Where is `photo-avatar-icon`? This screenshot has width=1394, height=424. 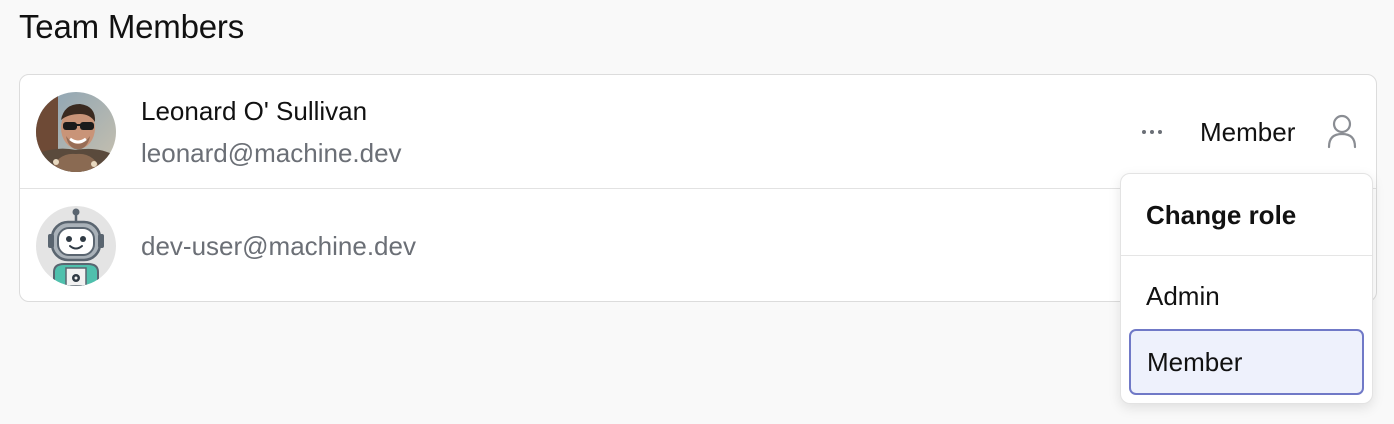
photo-avatar-icon is located at coordinates (76, 132).